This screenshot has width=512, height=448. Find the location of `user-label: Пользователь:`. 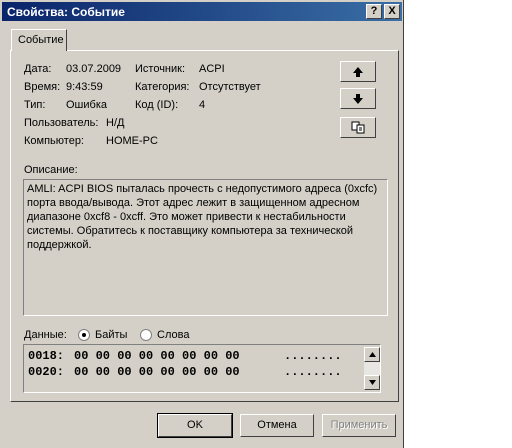

user-label: Пользователь: is located at coordinates (61, 123).